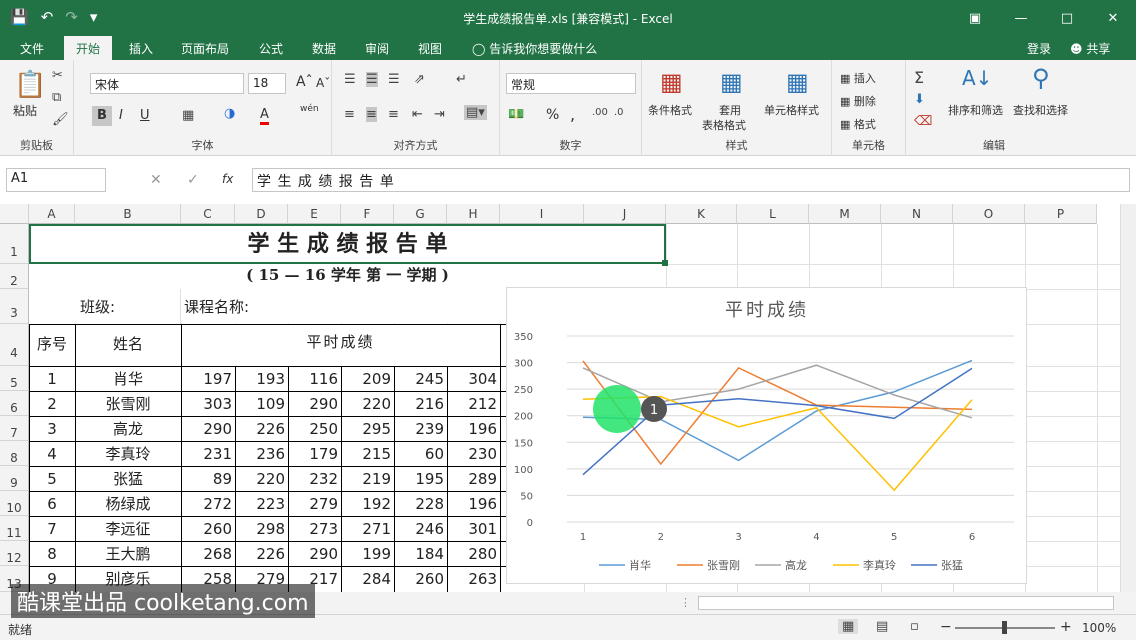 The width and height of the screenshot is (1136, 640). Describe the element at coordinates (366, 429) in the screenshot. I see `cell-score: 295` at that location.